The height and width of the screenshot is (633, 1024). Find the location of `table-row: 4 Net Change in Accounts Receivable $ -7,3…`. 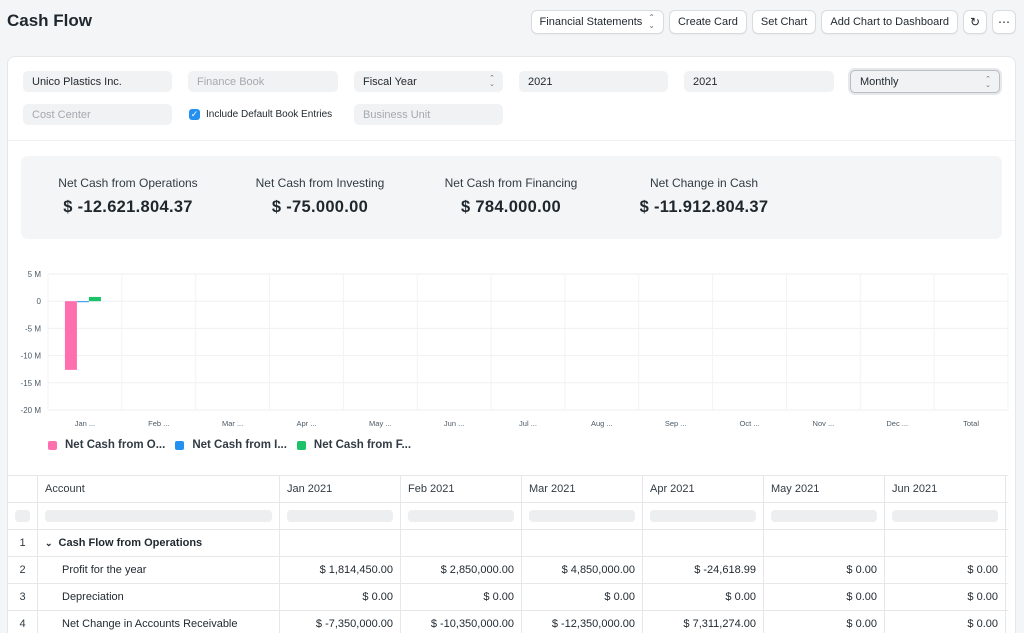

table-row: 4 Net Change in Accounts Receivable $ -7,3… is located at coordinates (508, 622).